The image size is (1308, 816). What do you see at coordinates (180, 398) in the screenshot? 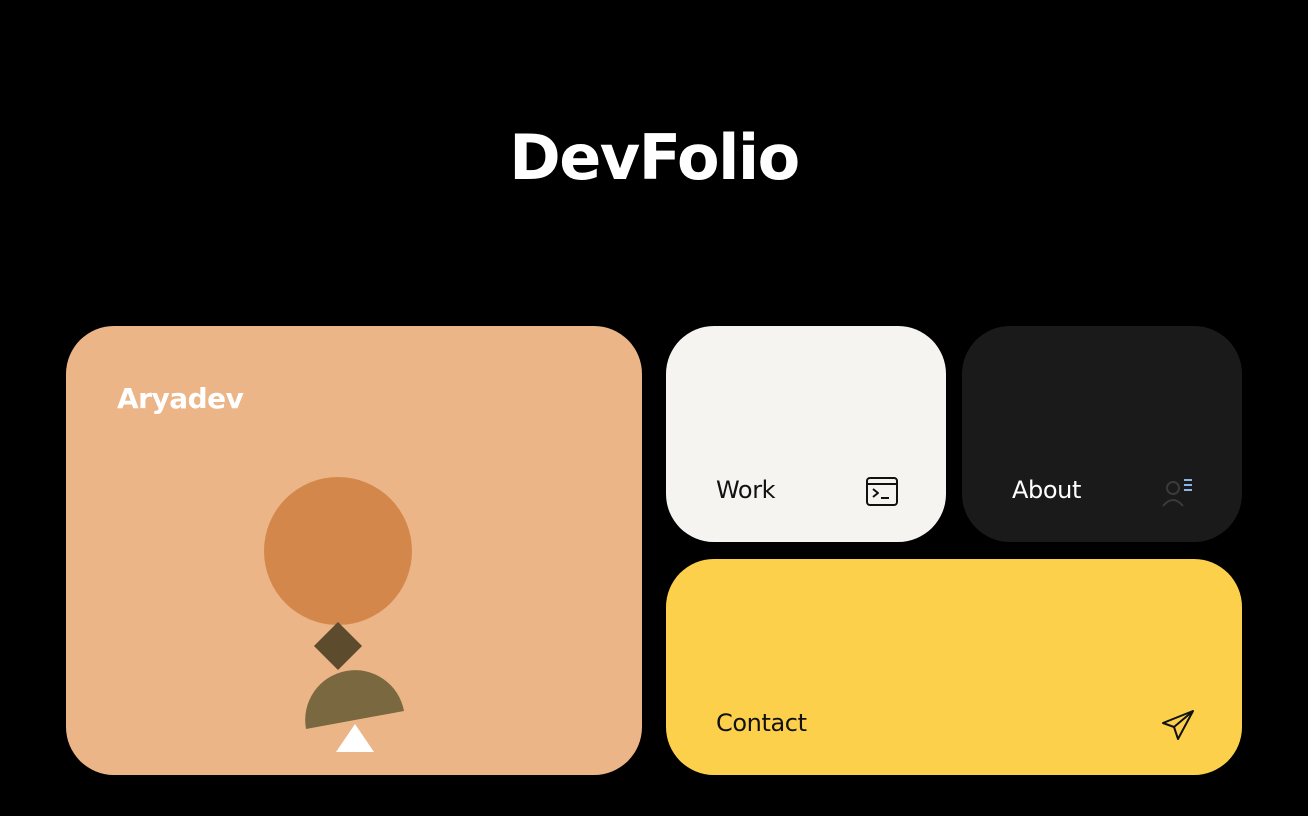
I see `profile-name: Aryadev` at bounding box center [180, 398].